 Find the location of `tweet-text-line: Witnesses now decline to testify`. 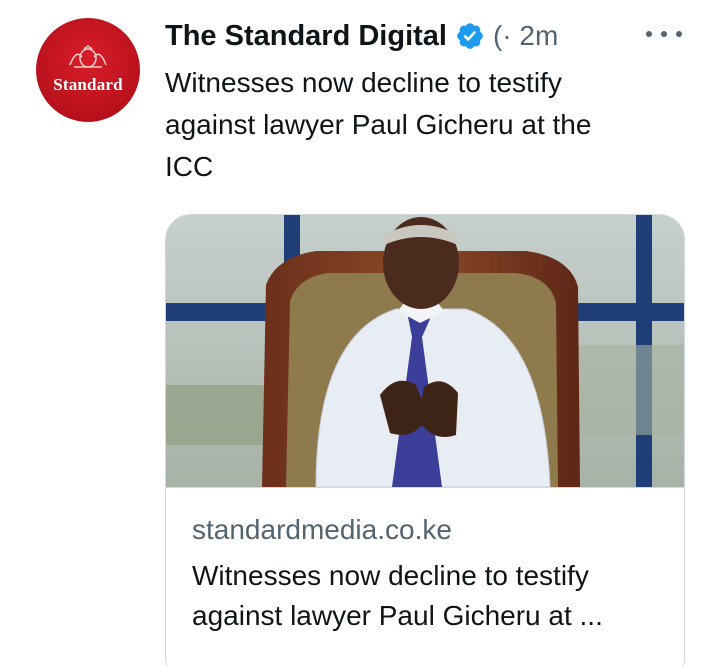

tweet-text-line: Witnesses now decline to testify is located at coordinates (363, 82).